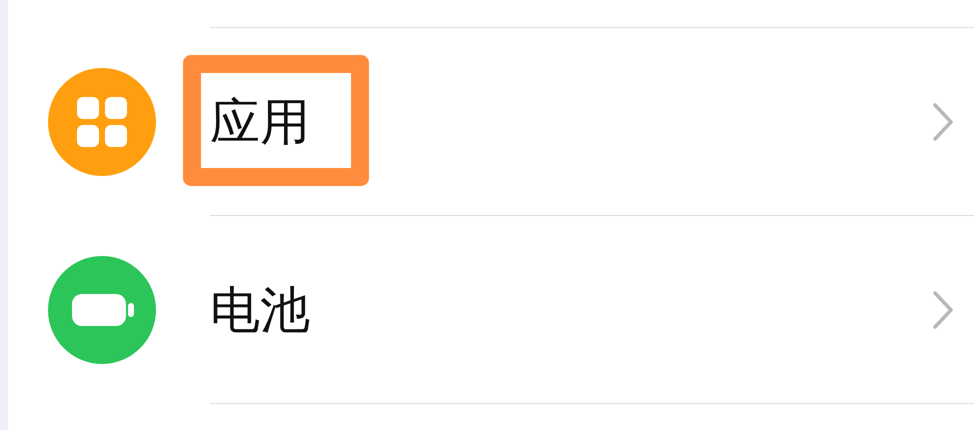 The image size is (974, 430). Describe the element at coordinates (260, 309) in the screenshot. I see `settings-label: 电池` at that location.